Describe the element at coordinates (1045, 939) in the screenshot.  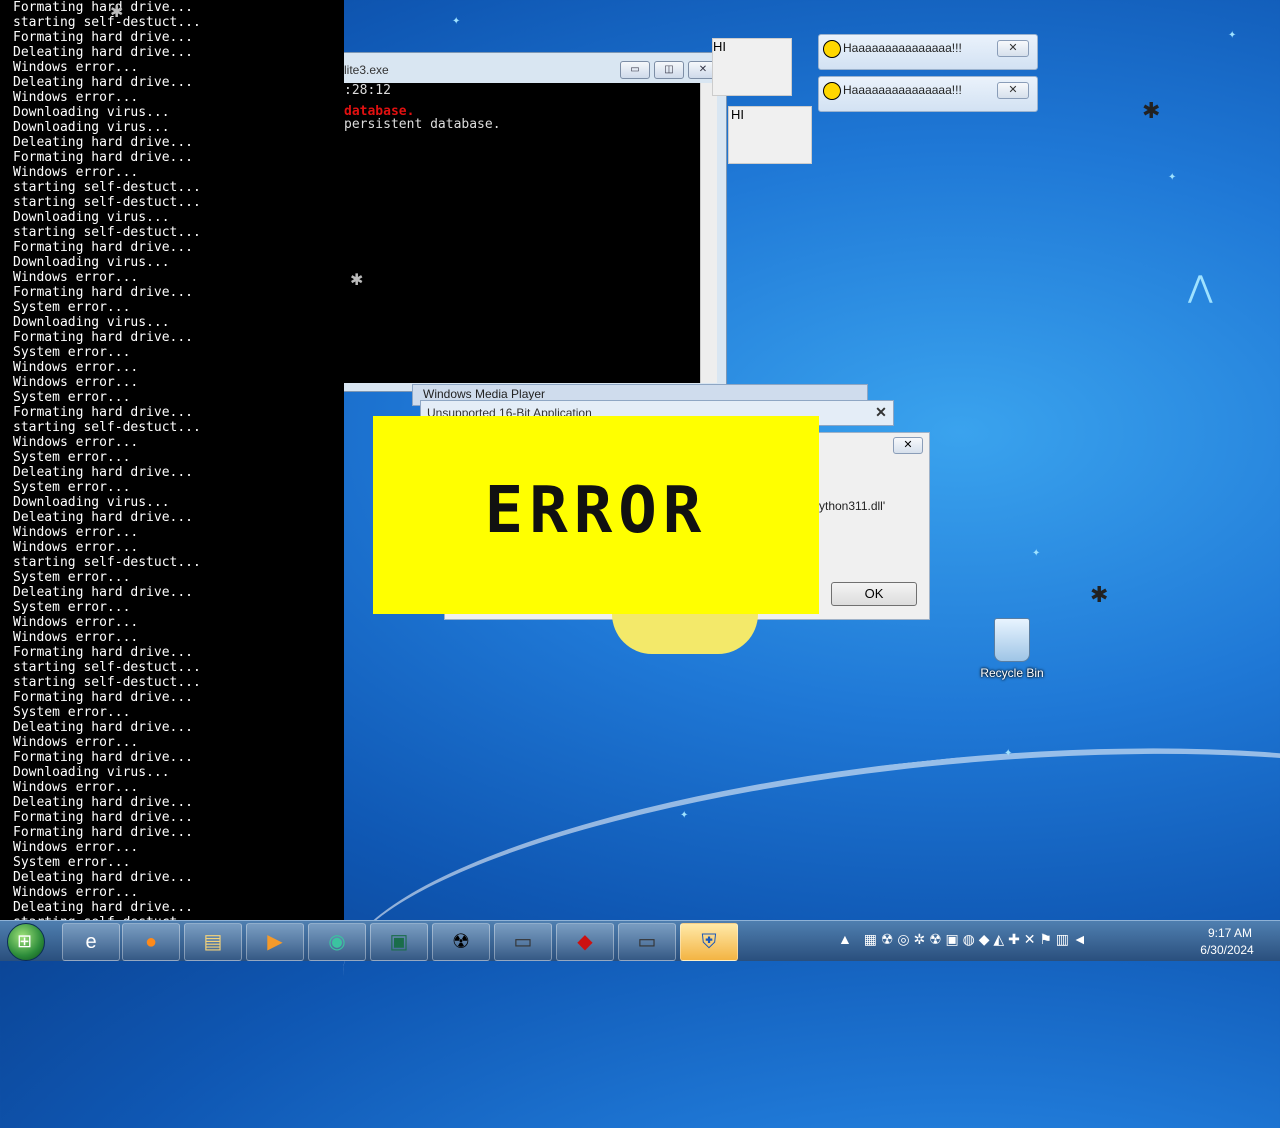
I see `action-center-flag-icon: ⚑` at that location.